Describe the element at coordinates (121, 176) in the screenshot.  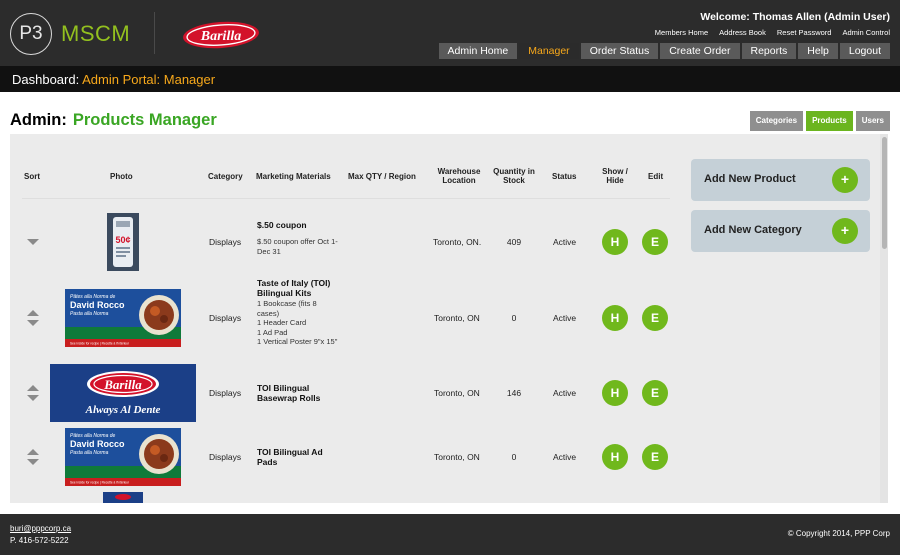
I see `header-photo: Photo` at that location.